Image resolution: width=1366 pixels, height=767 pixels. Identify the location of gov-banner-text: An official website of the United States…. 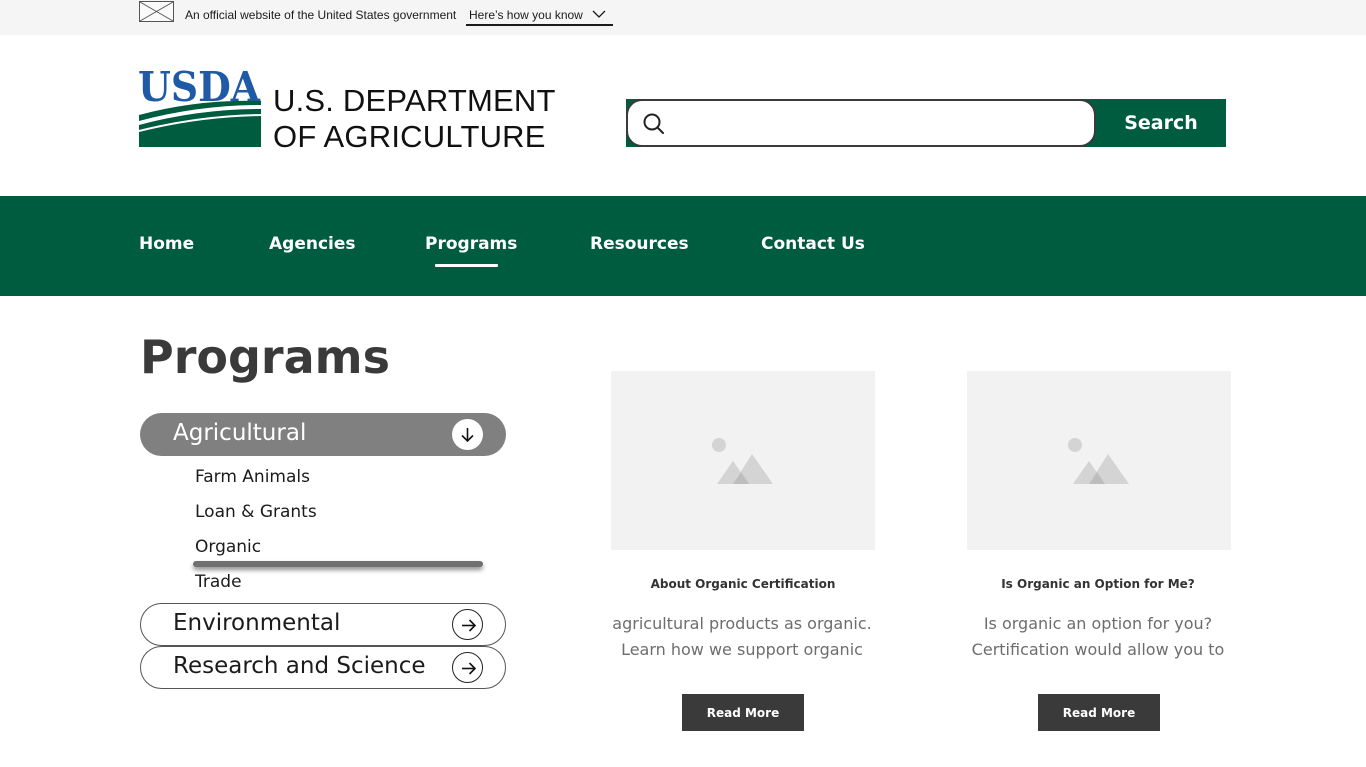
(321, 15).